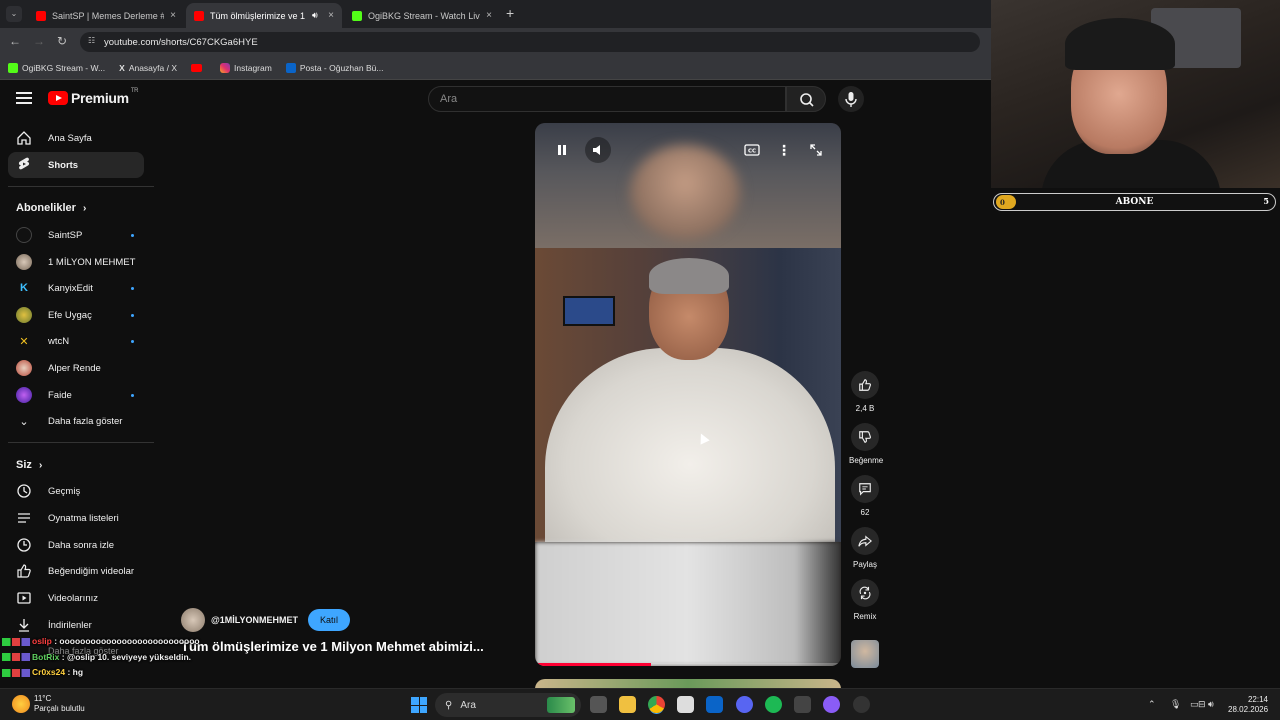  I want to click on tab-ogibkg-stream: OgiBKG Stream - Watch Live o ×, so click(422, 15).